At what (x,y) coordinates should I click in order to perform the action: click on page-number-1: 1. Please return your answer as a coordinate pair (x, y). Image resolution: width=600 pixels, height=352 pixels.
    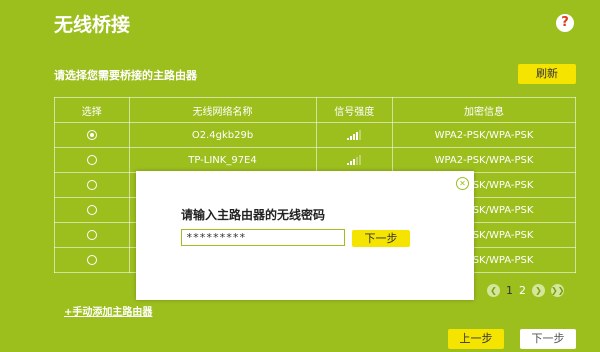
    Looking at the image, I should click on (509, 290).